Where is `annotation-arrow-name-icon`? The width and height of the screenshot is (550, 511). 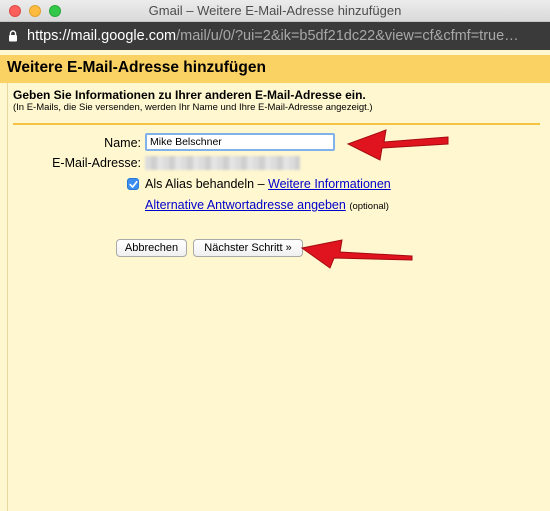 annotation-arrow-name-icon is located at coordinates (397, 145).